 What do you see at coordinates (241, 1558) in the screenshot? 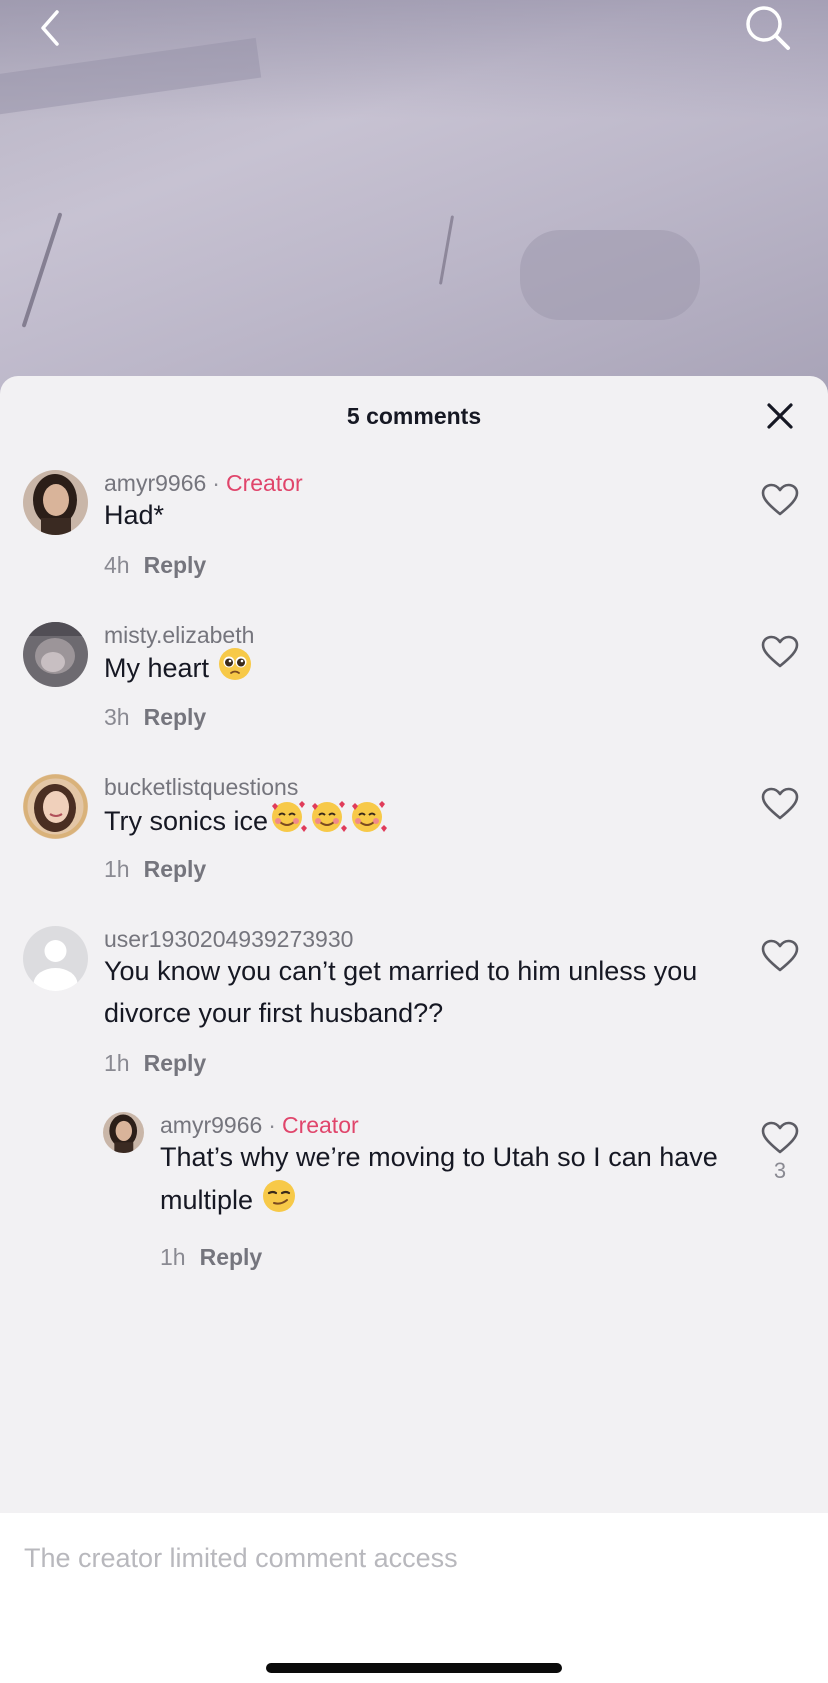
I see `limited-comment-notice: The creator limited comment access` at bounding box center [241, 1558].